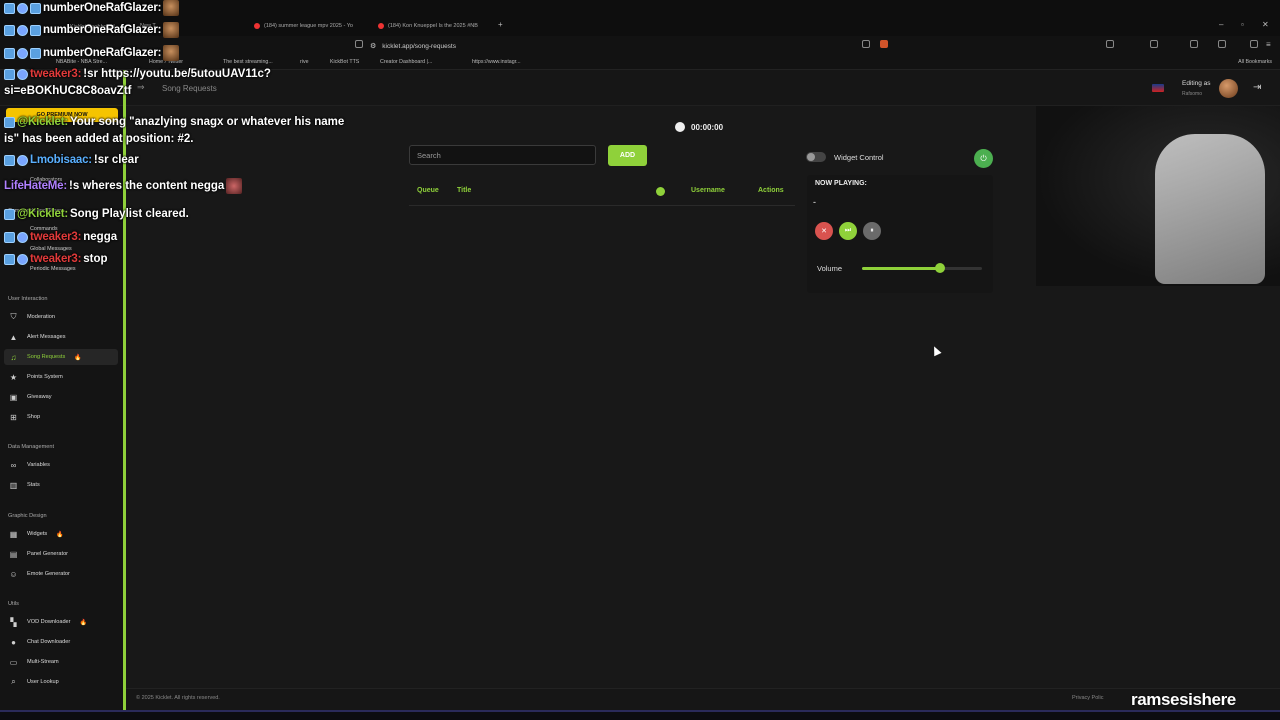 The width and height of the screenshot is (1280, 720). I want to click on browser-tab: (184) summer league mpv 2025 - Yo, so click(303, 26).